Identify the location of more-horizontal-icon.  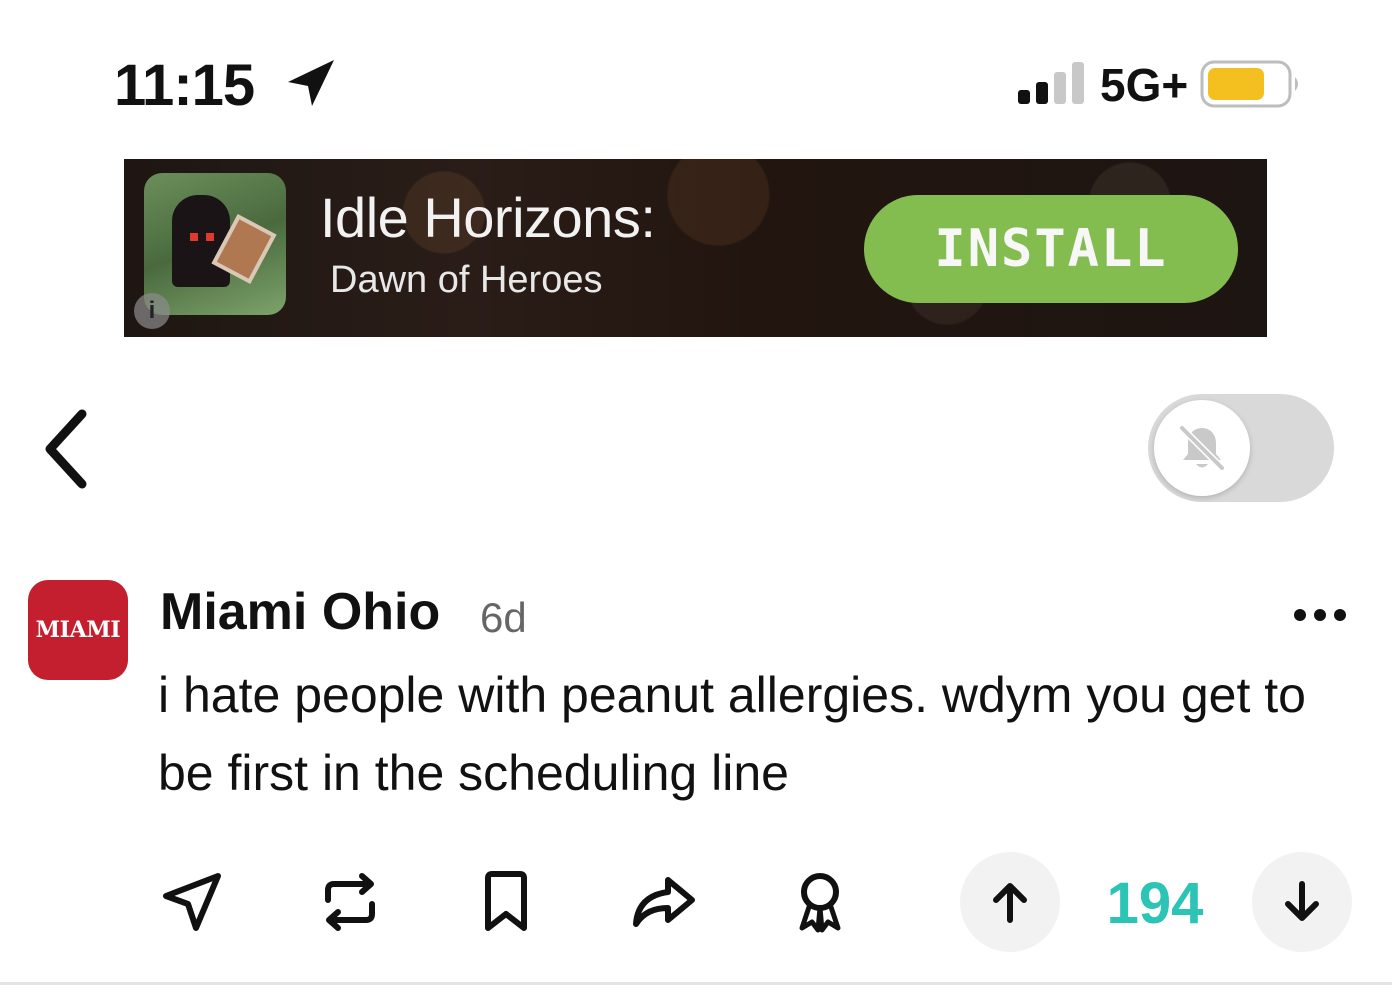
(1320, 615).